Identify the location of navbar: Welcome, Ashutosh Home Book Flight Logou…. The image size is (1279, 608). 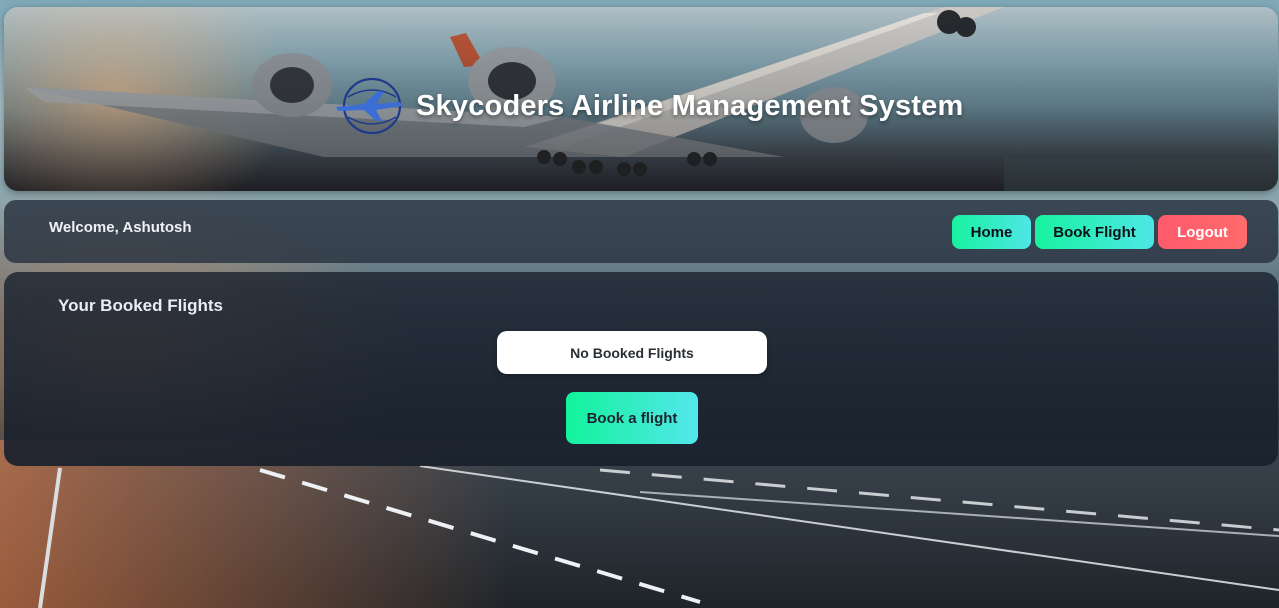
(641, 231).